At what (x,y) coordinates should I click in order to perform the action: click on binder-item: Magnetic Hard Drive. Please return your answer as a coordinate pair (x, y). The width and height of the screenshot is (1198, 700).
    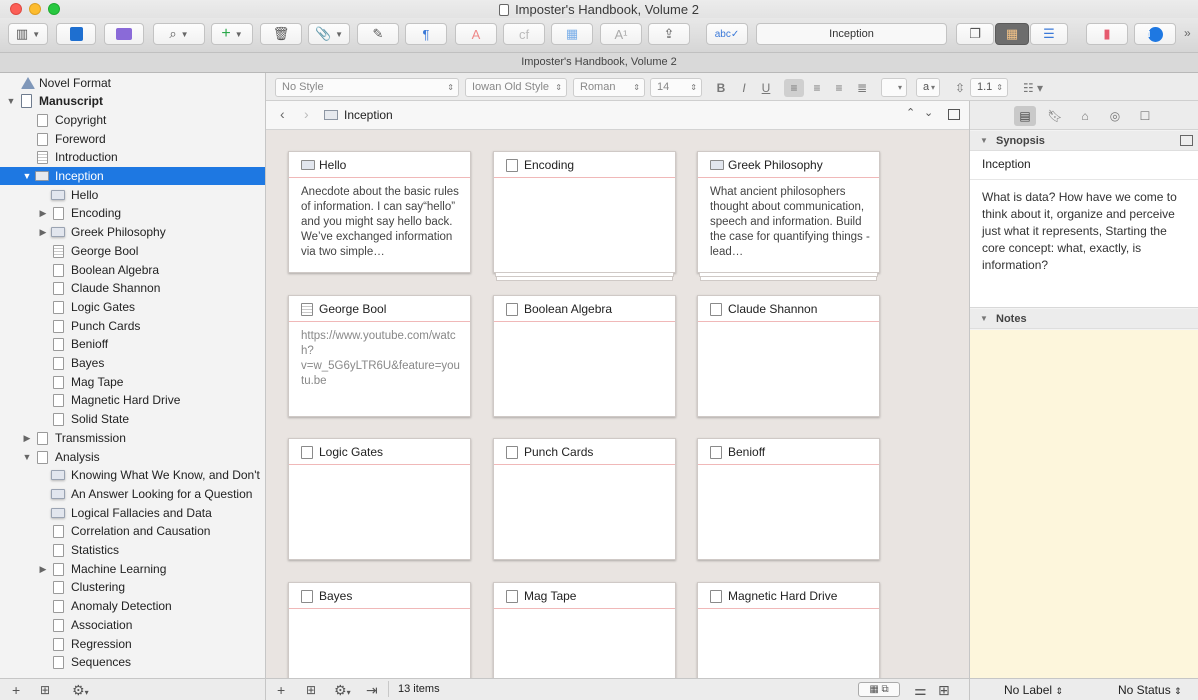
    Looking at the image, I should click on (132, 400).